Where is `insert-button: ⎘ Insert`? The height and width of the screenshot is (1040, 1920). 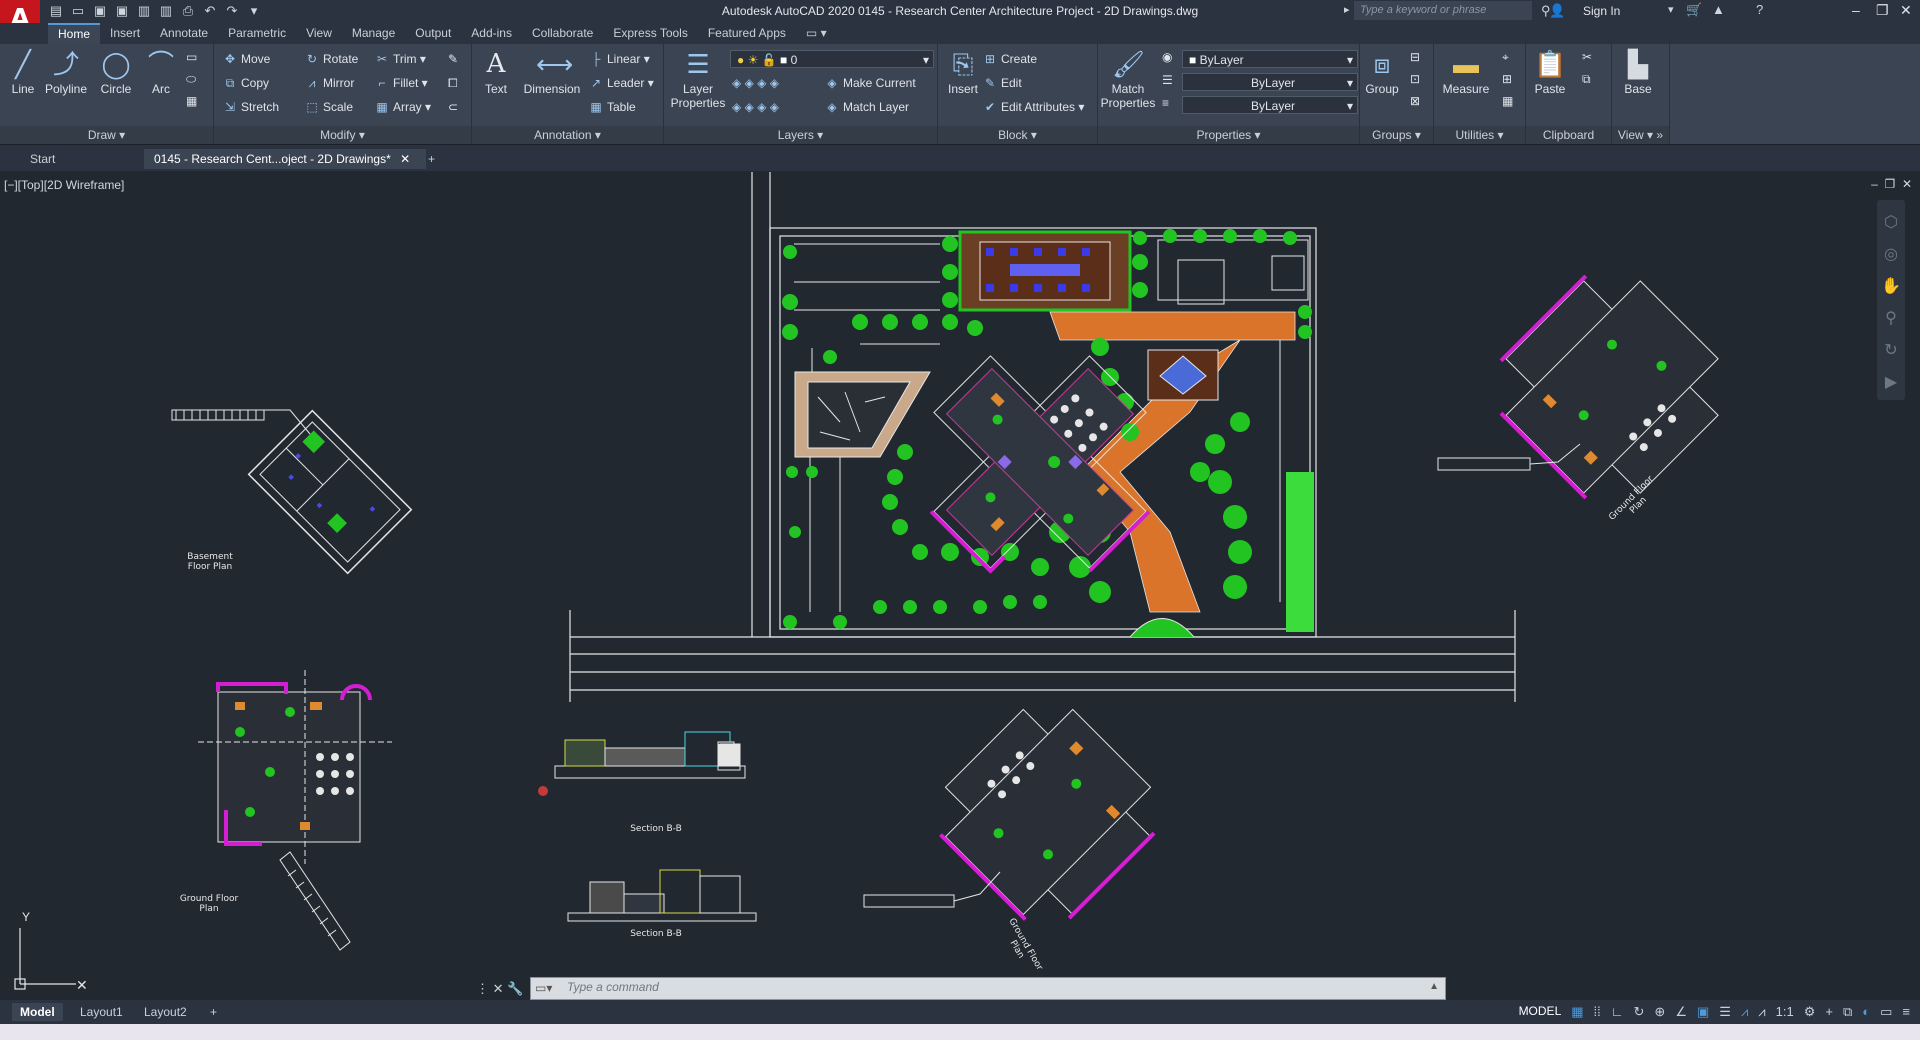 insert-button: ⎘ Insert is located at coordinates (963, 72).